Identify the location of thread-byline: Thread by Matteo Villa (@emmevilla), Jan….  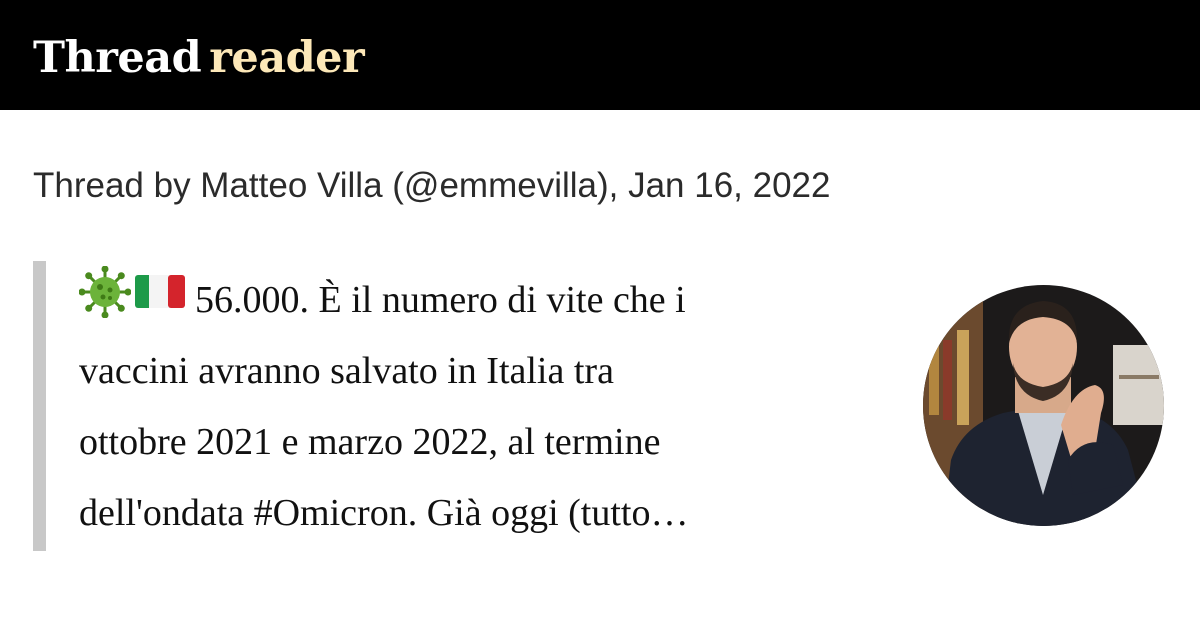
(432, 185).